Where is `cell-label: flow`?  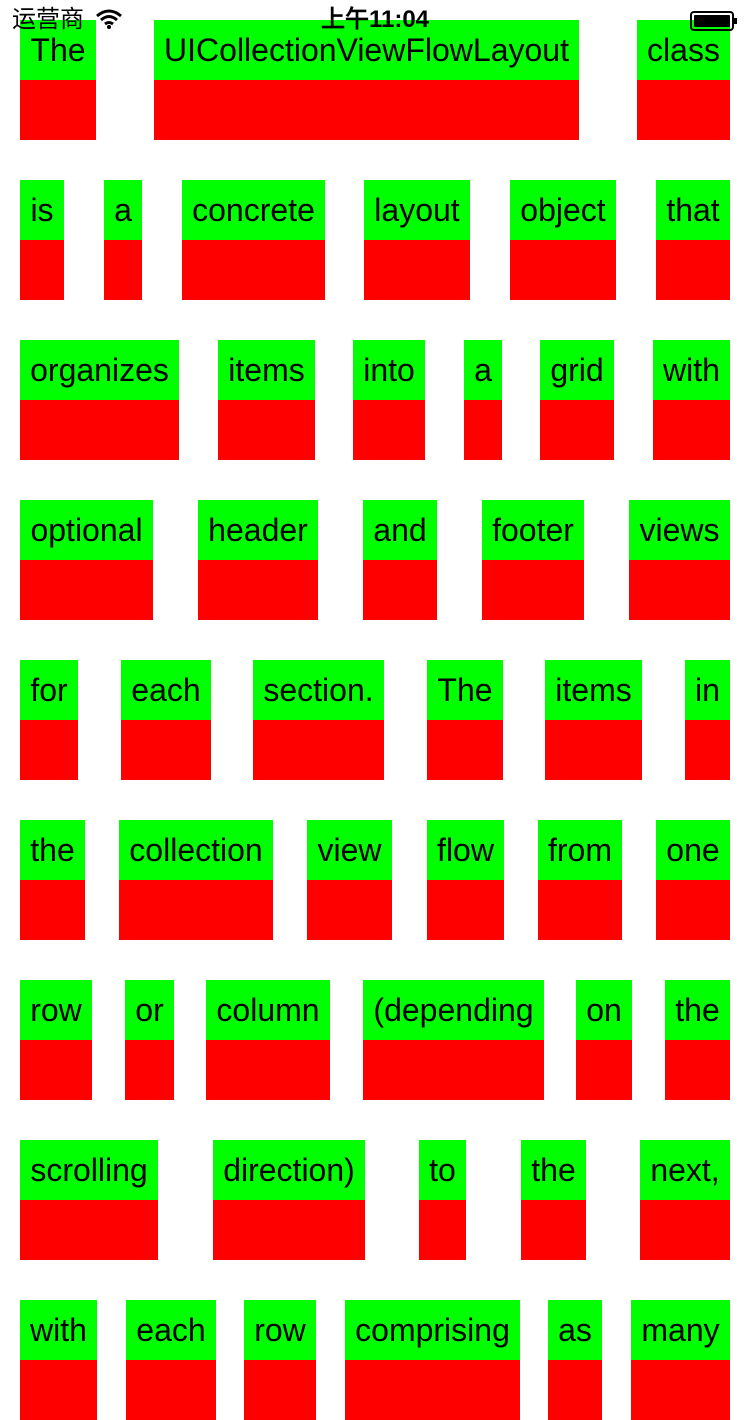
cell-label: flow is located at coordinates (465, 850).